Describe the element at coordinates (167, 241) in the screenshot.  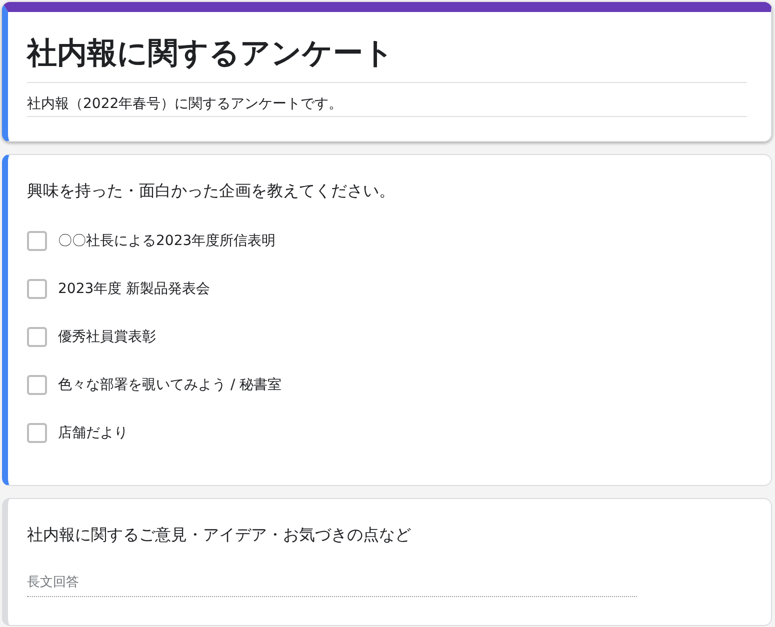
I see `option-label: 〇〇社長による2023年度所信表明` at that location.